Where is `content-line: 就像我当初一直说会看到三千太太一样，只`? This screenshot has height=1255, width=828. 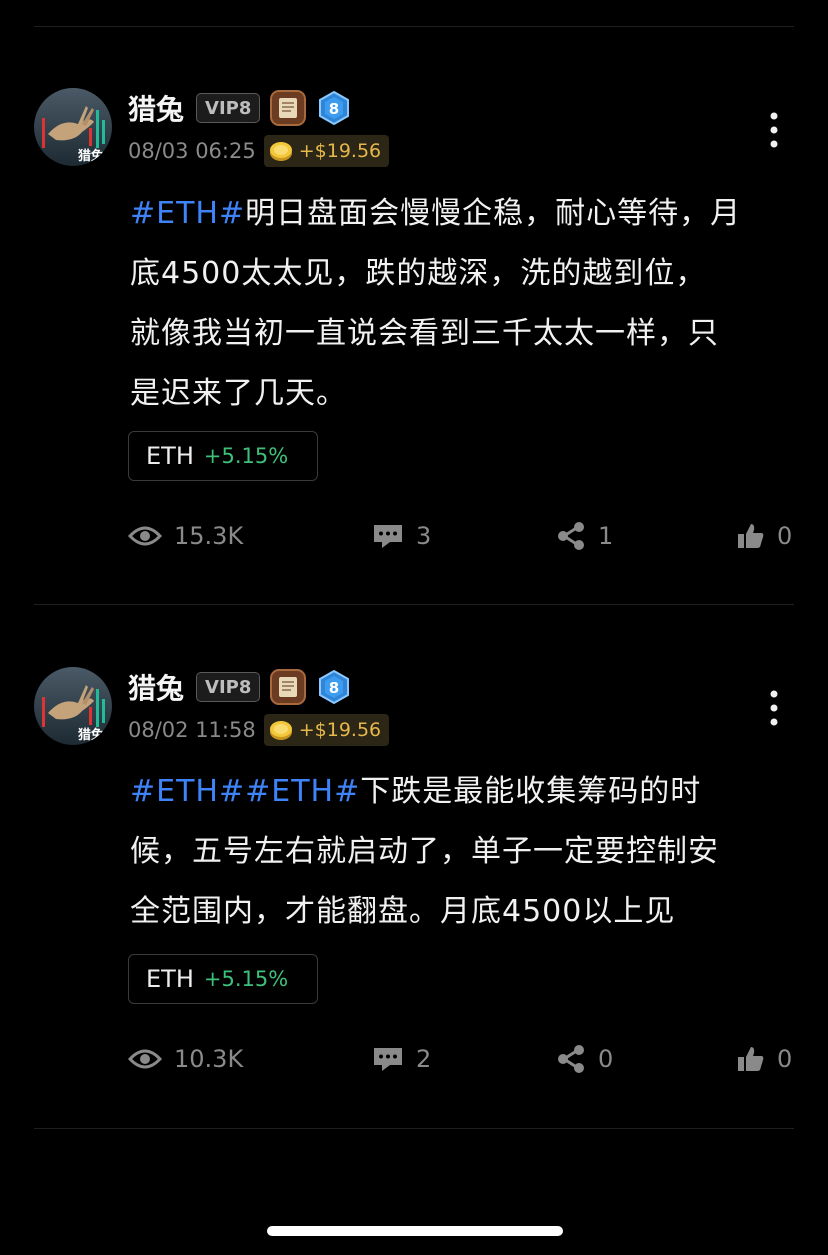
content-line: 就像我当初一直说会看到三千太太一样，只 is located at coordinates (424, 333).